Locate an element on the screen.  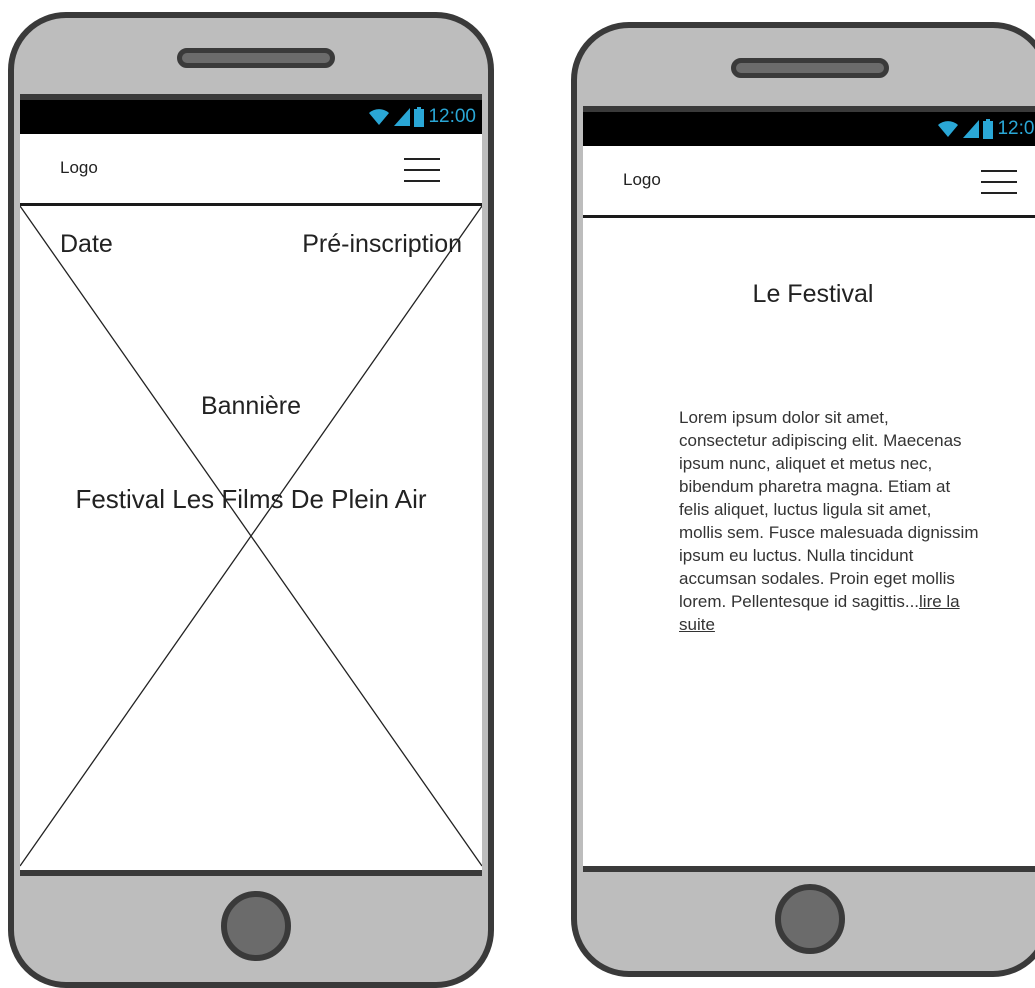
banner-date: Date is located at coordinates (86, 244).